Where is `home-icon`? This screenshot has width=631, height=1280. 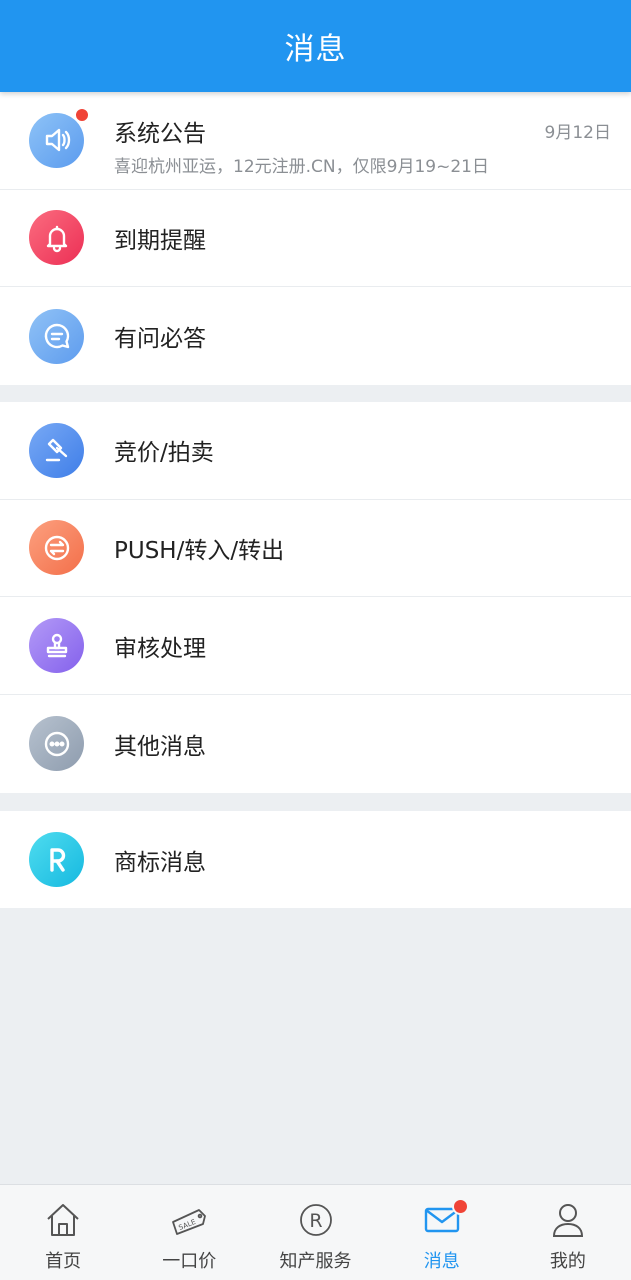 home-icon is located at coordinates (63, 1220).